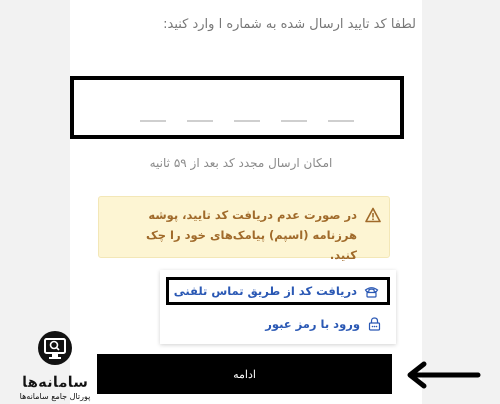 The width and height of the screenshot is (500, 404). I want to click on resend-countdown: امکان ارسال مجدد کد بعد از ۵۹ ثانیه, so click(241, 163).